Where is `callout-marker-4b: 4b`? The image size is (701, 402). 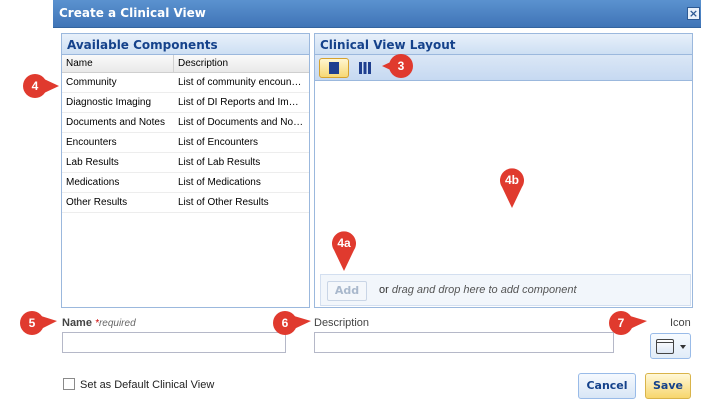 callout-marker-4b: 4b is located at coordinates (512, 187).